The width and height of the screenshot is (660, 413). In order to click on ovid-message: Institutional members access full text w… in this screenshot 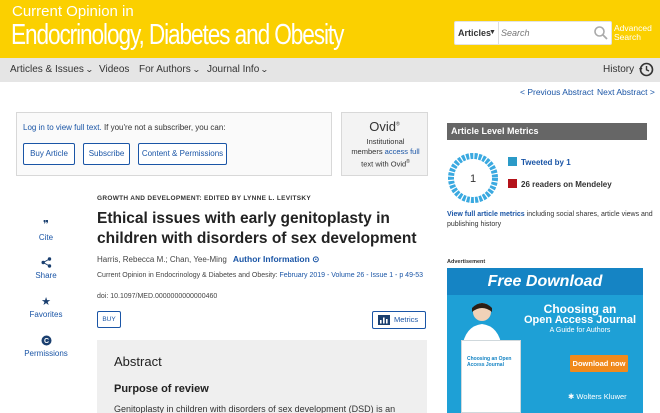, I will do `click(385, 153)`.